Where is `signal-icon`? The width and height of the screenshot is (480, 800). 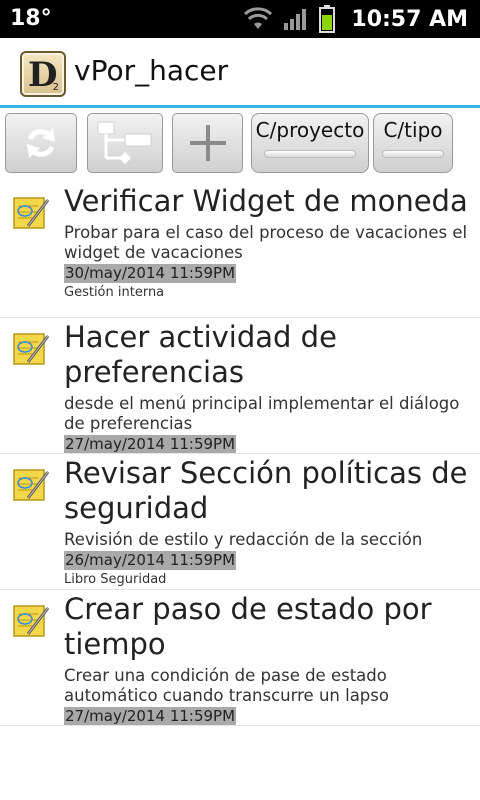
signal-icon is located at coordinates (295, 19).